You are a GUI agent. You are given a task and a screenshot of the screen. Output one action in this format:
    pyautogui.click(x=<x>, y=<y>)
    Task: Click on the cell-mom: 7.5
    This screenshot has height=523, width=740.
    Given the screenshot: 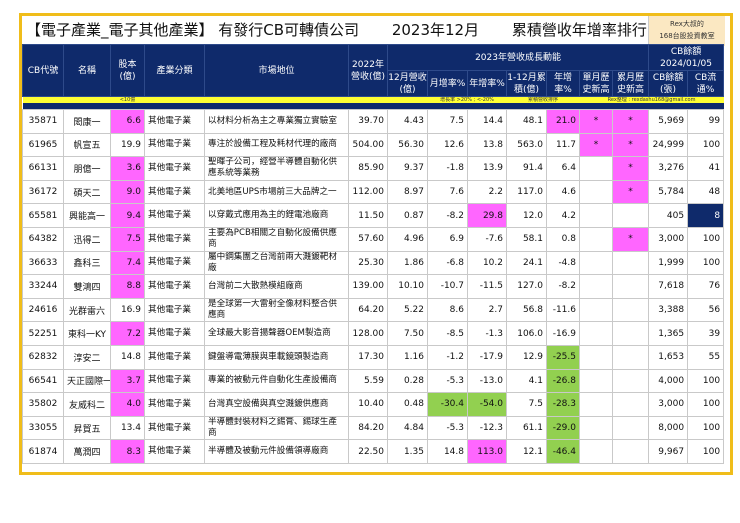 What is the action you would take?
    pyautogui.click(x=447, y=121)
    